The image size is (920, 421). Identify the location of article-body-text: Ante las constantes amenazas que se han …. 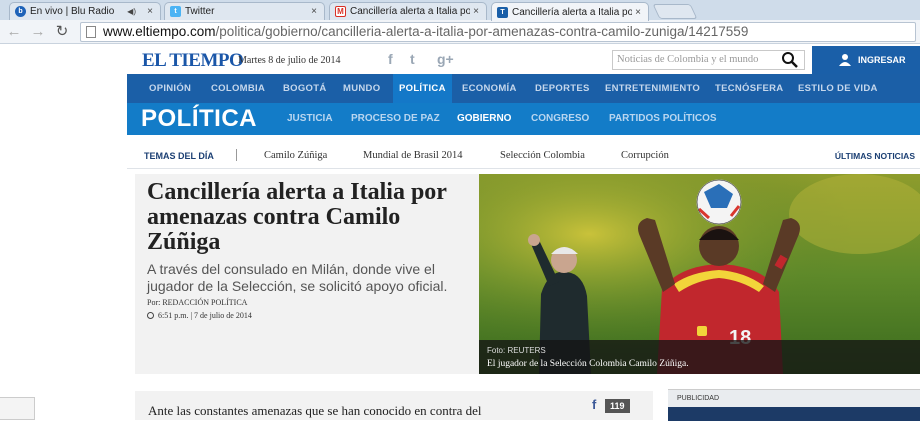
(315, 410).